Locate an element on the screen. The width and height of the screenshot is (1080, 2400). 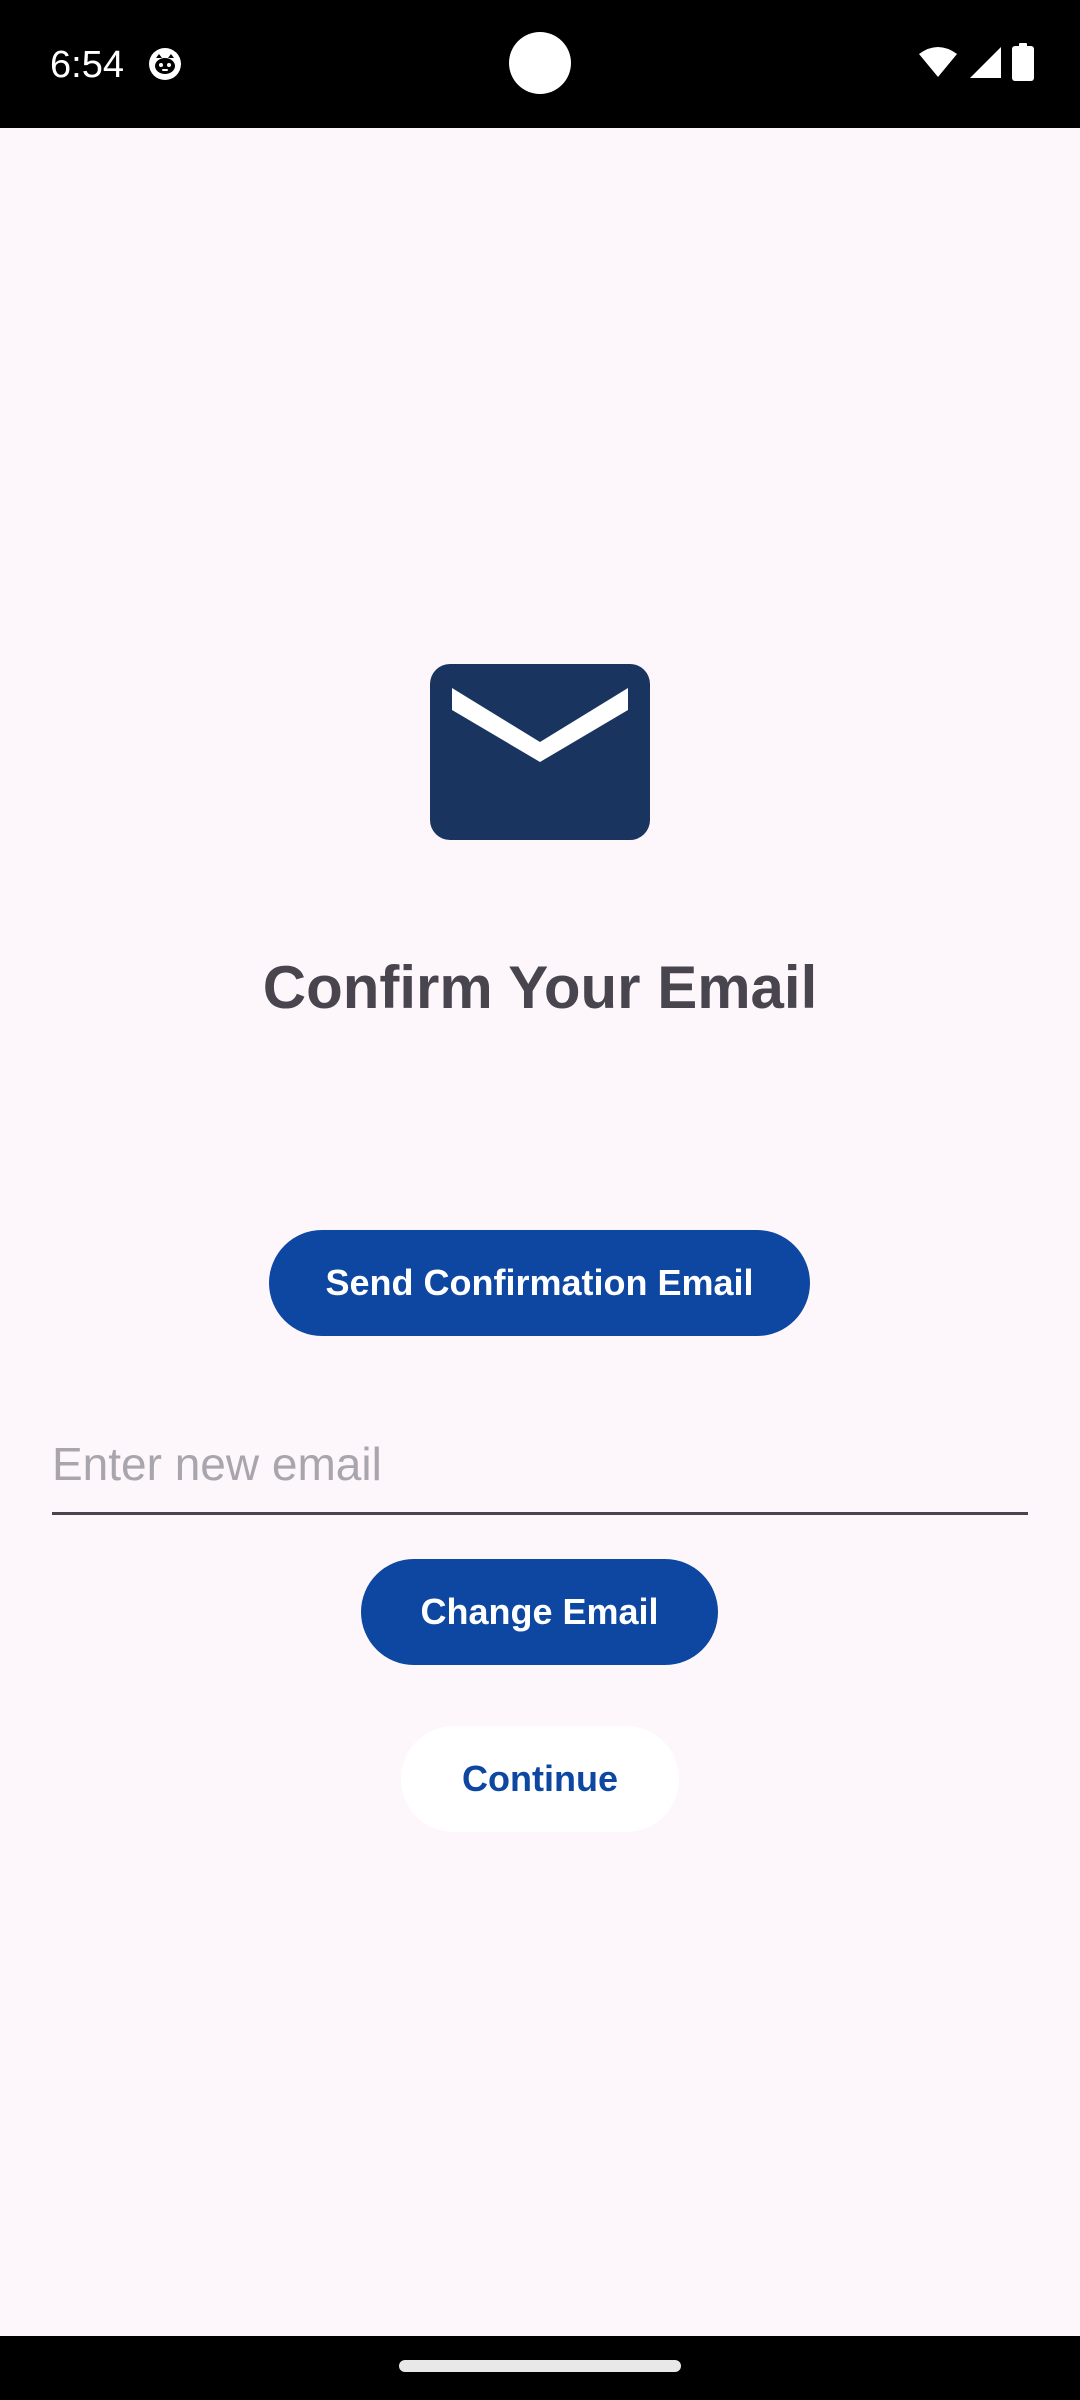
page-title: Confirm Your Email is located at coordinates (540, 987).